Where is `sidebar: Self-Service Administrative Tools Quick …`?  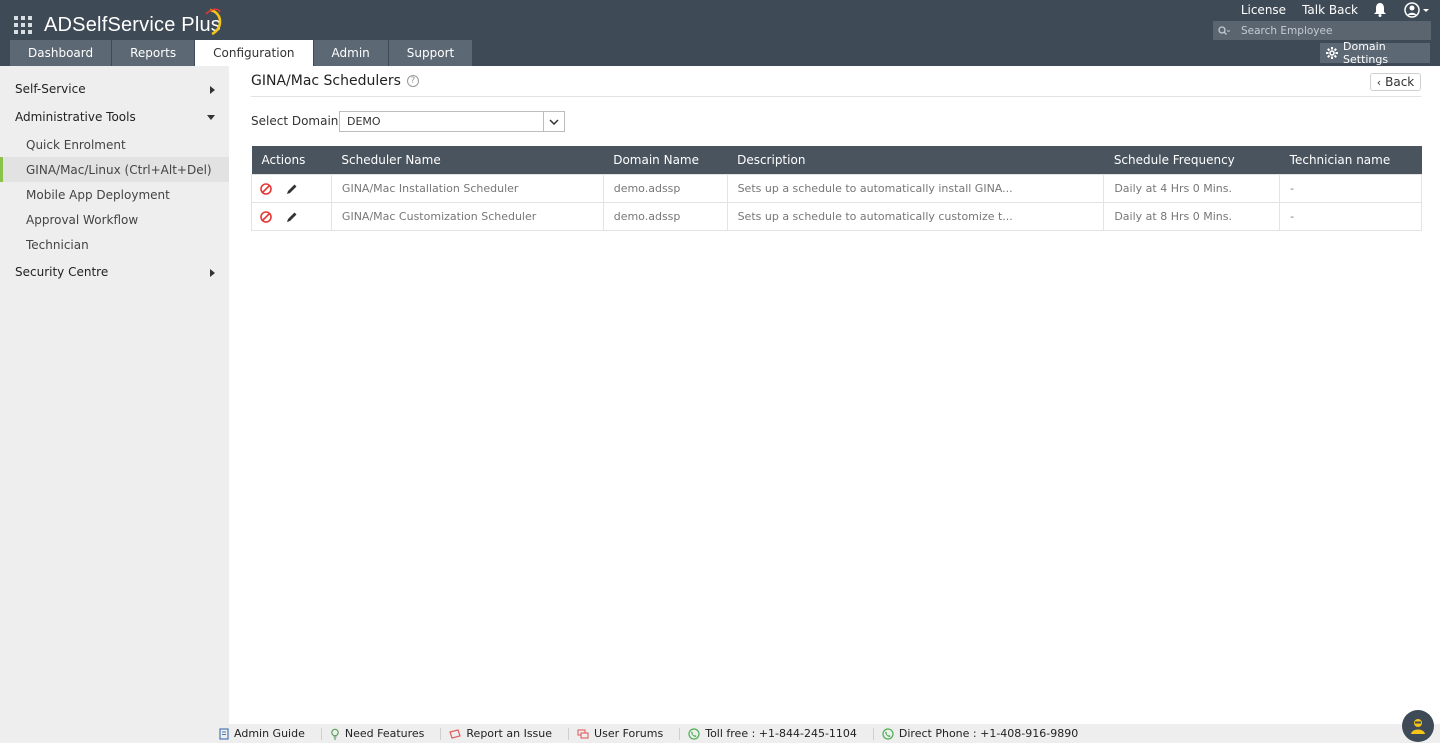 sidebar: Self-Service Administrative Tools Quick … is located at coordinates (114, 395).